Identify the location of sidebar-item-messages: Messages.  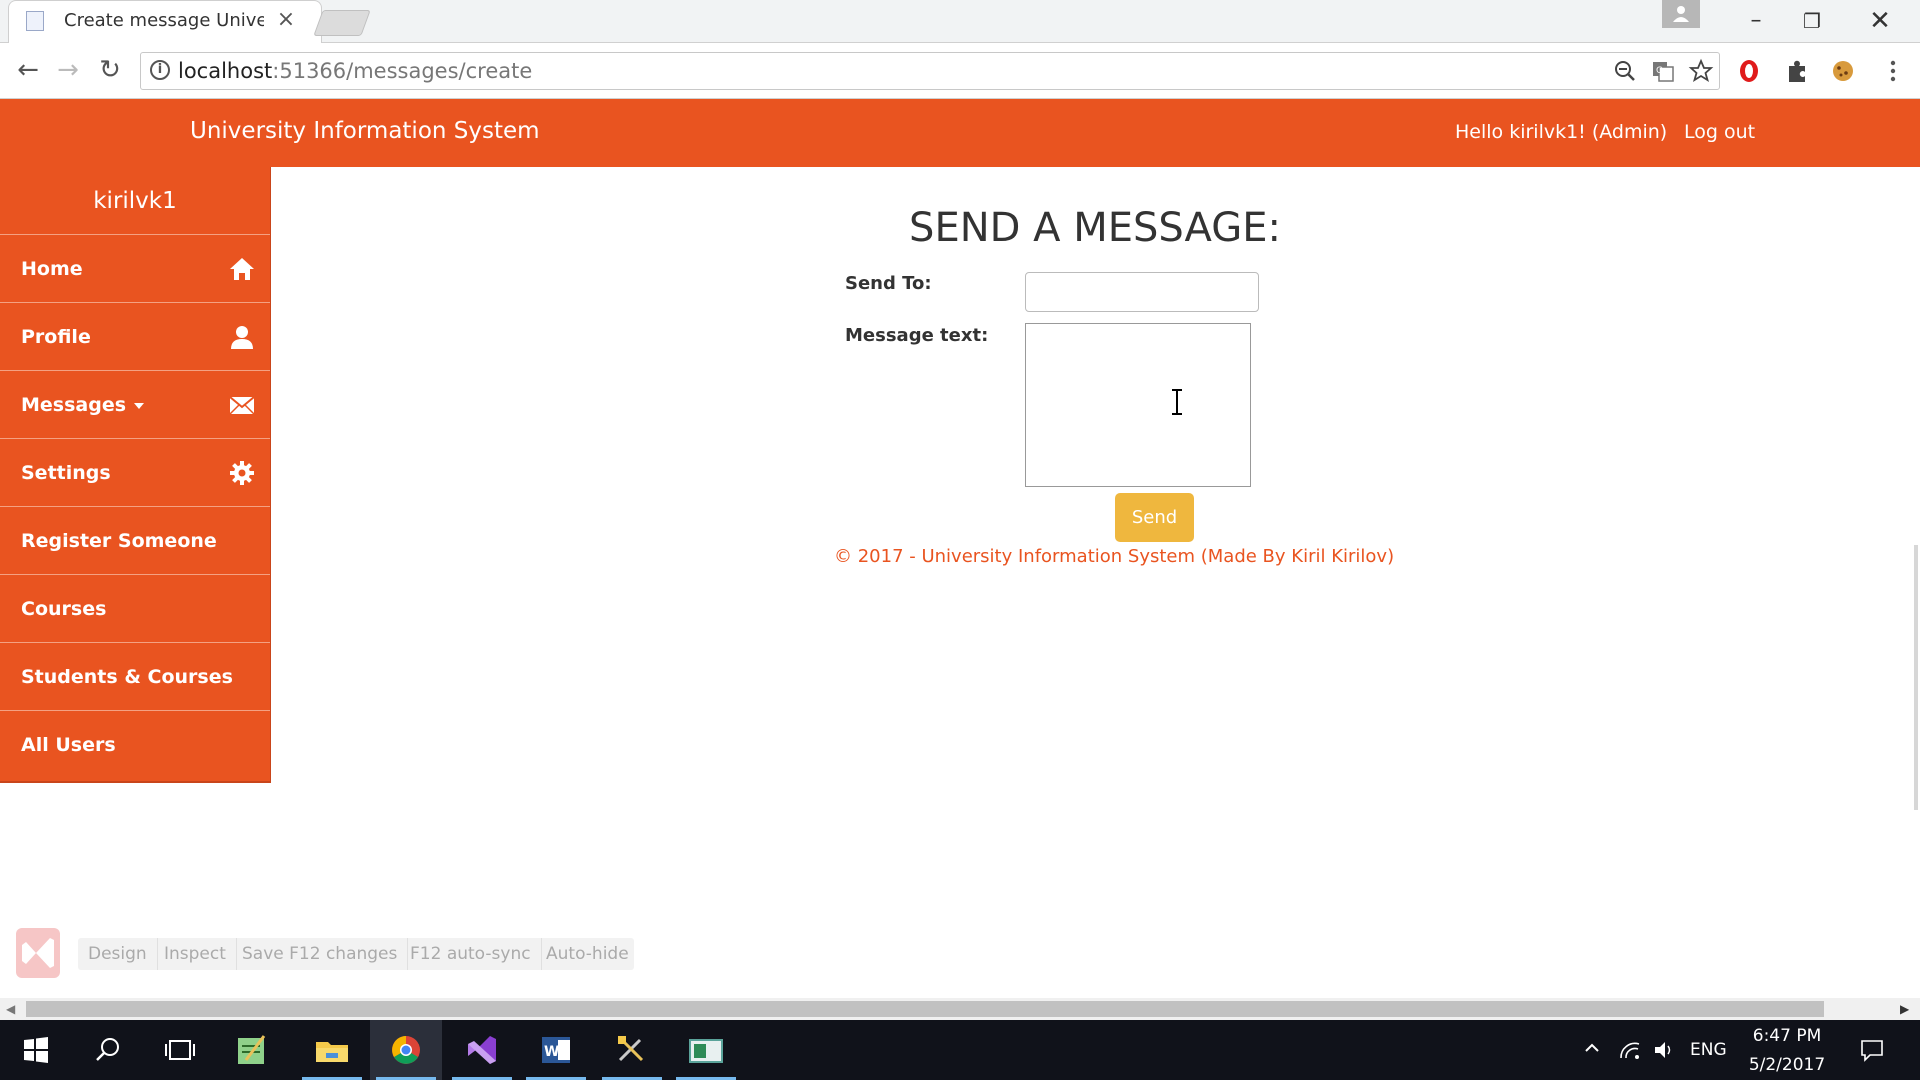
(135, 405).